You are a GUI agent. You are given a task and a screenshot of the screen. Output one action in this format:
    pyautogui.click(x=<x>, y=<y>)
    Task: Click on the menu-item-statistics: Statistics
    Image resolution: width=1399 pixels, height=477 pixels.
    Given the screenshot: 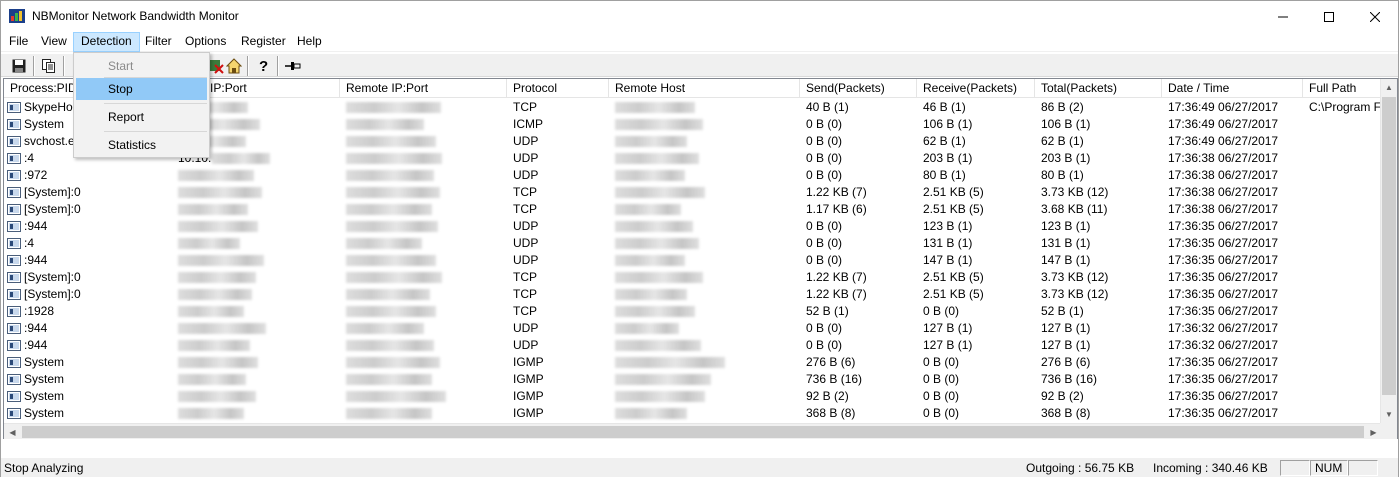 What is the action you would take?
    pyautogui.click(x=141, y=145)
    